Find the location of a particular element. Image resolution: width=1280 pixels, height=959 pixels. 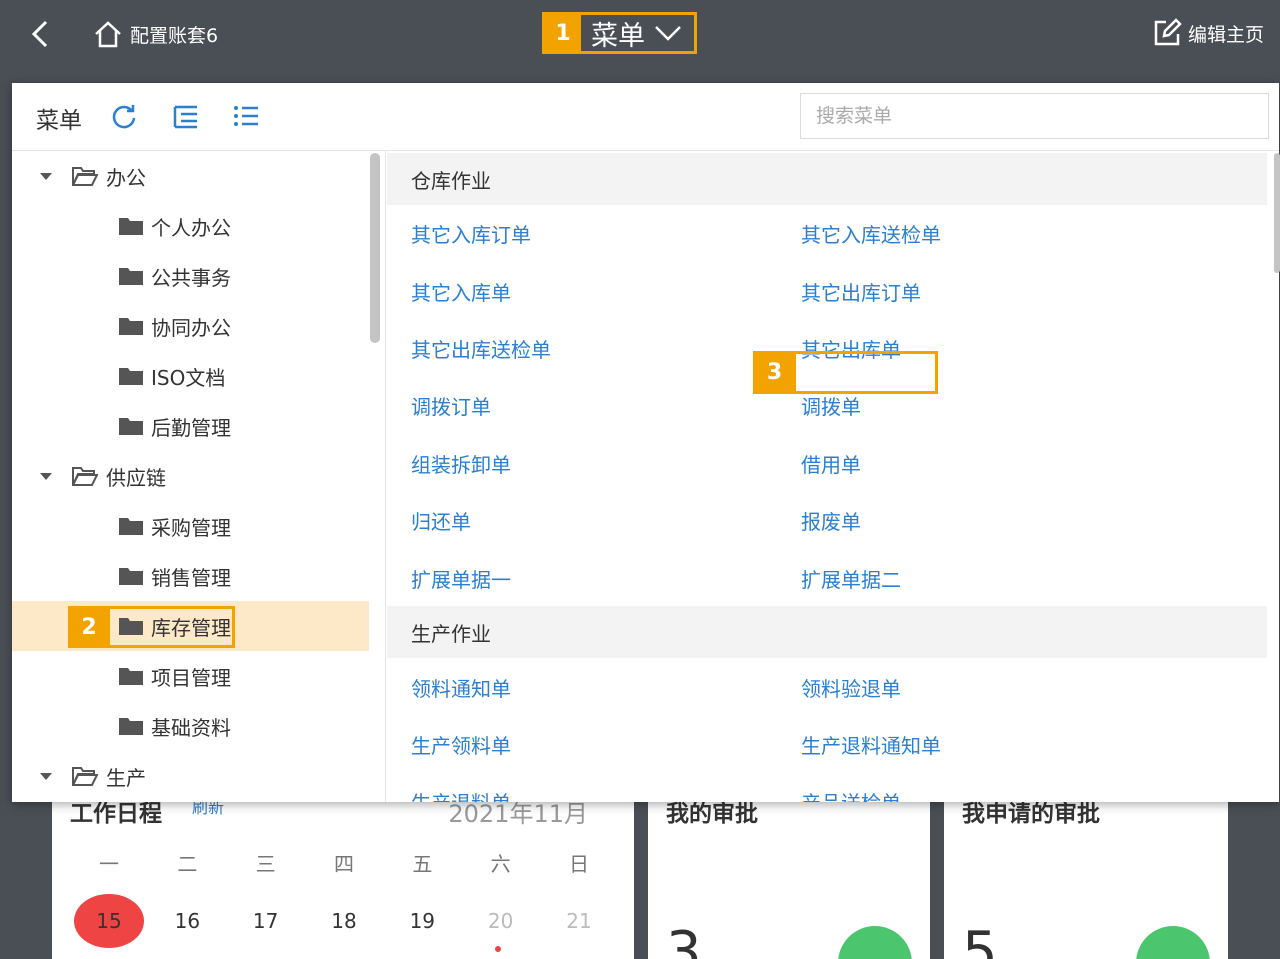

menu-link: 生产退料单 is located at coordinates (461, 794).